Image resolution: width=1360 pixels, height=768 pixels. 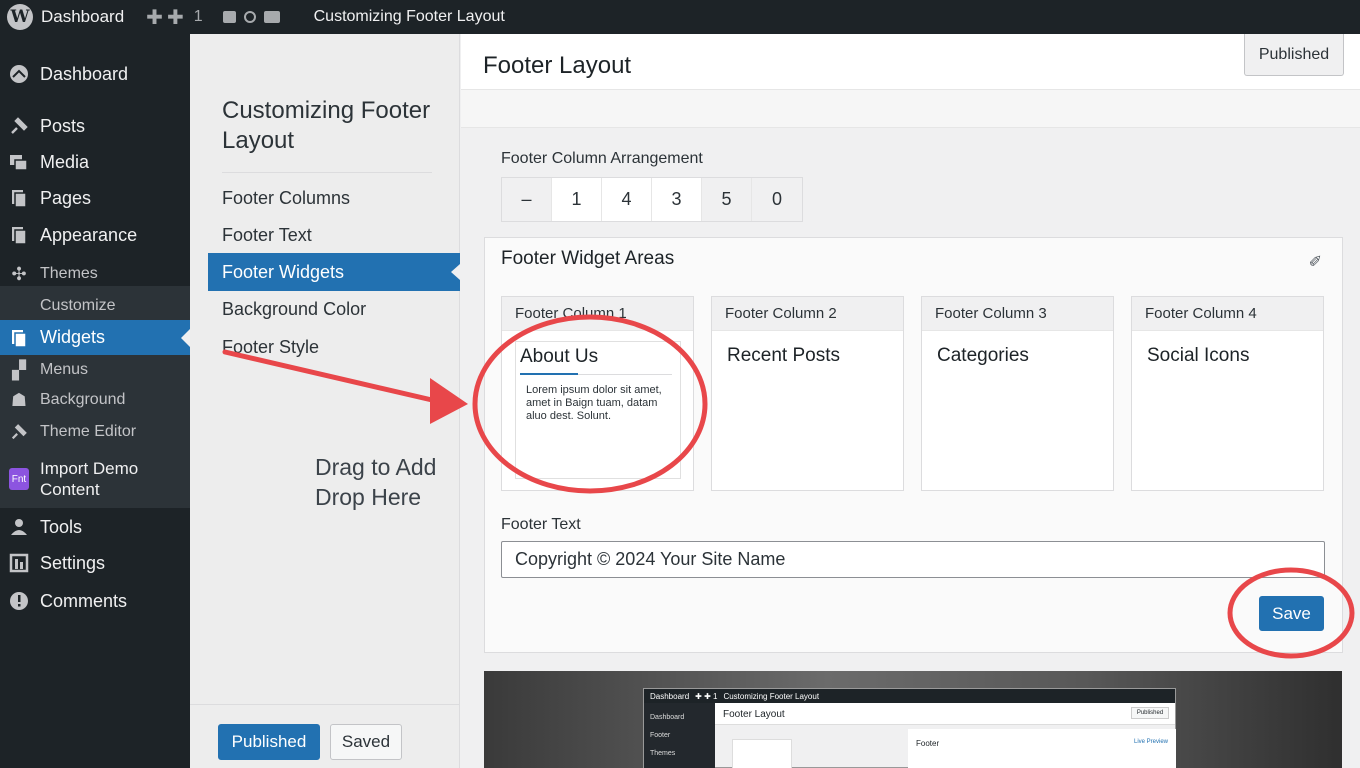 I want to click on circle-icon, so click(x=249, y=17).